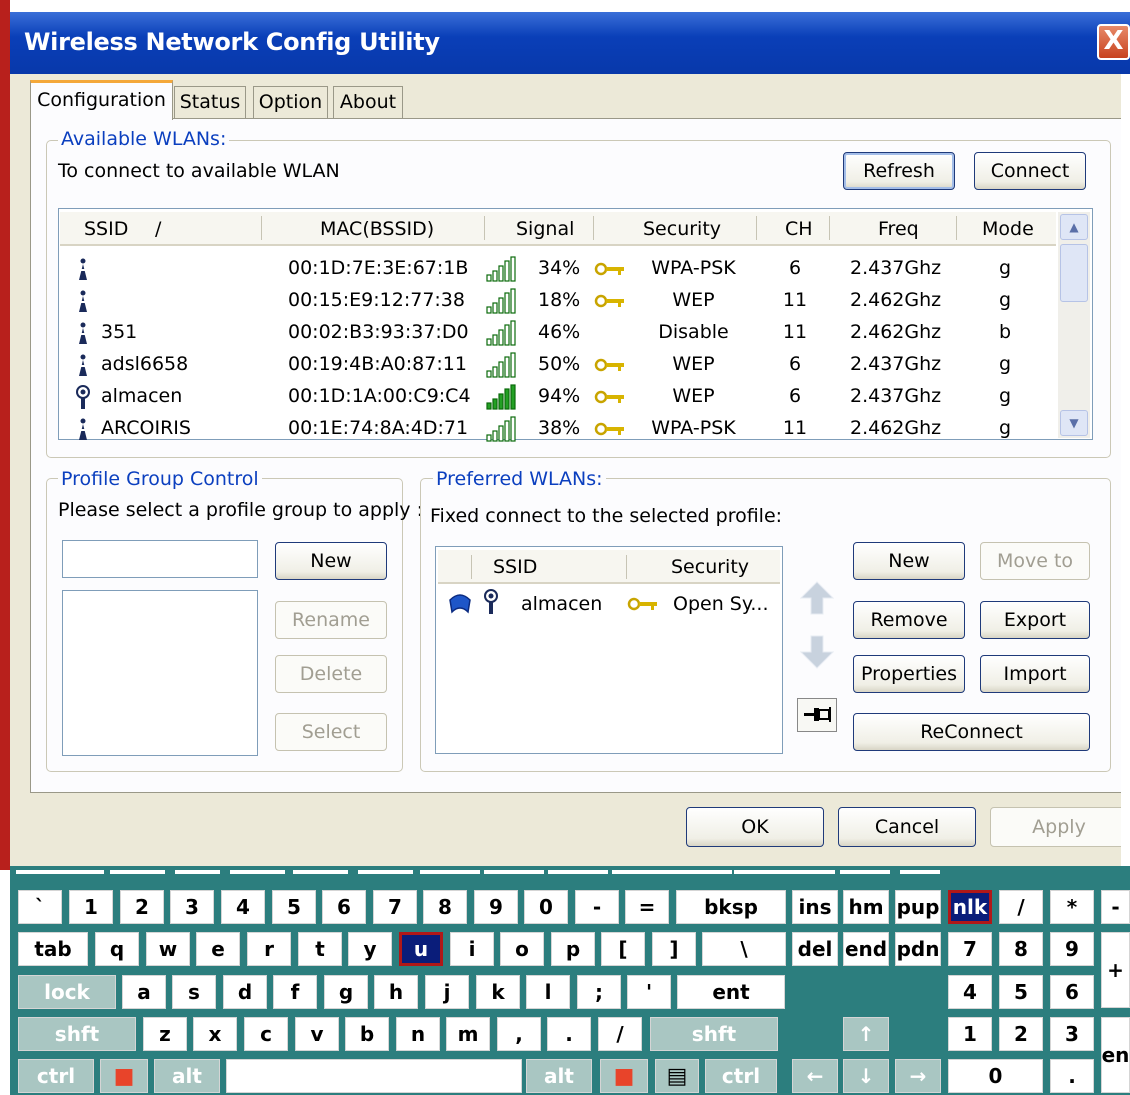 This screenshot has width=1130, height=1095. I want to click on key-]: ], so click(674, 949).